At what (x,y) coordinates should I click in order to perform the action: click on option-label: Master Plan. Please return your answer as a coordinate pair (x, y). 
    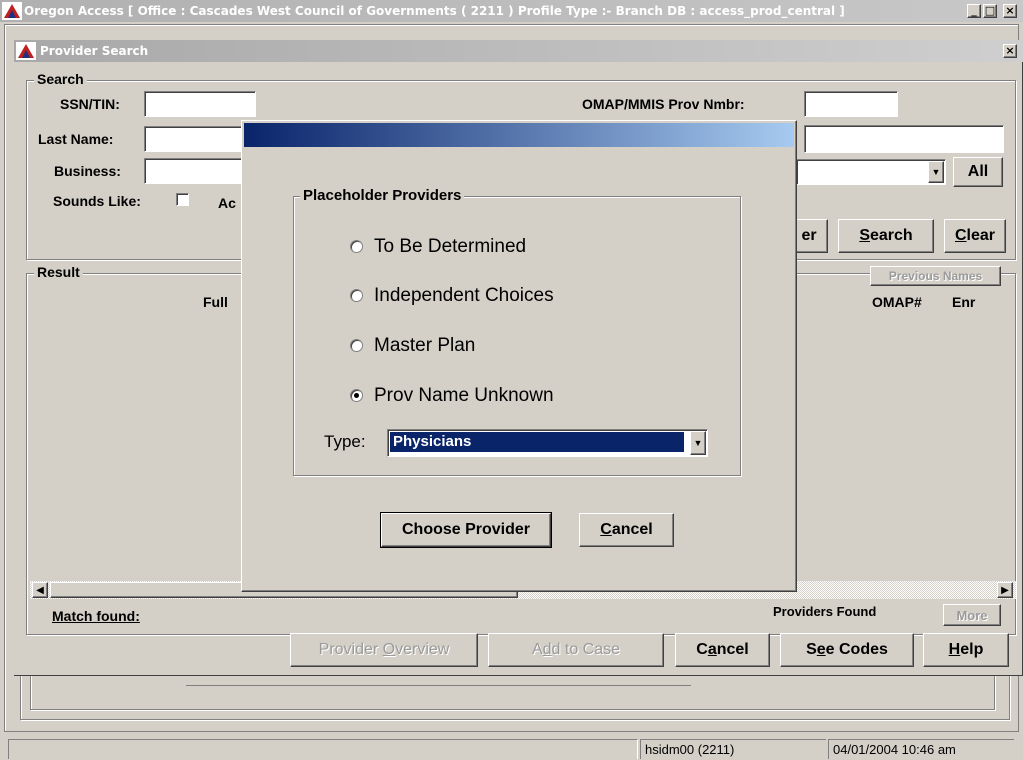
    Looking at the image, I should click on (425, 345).